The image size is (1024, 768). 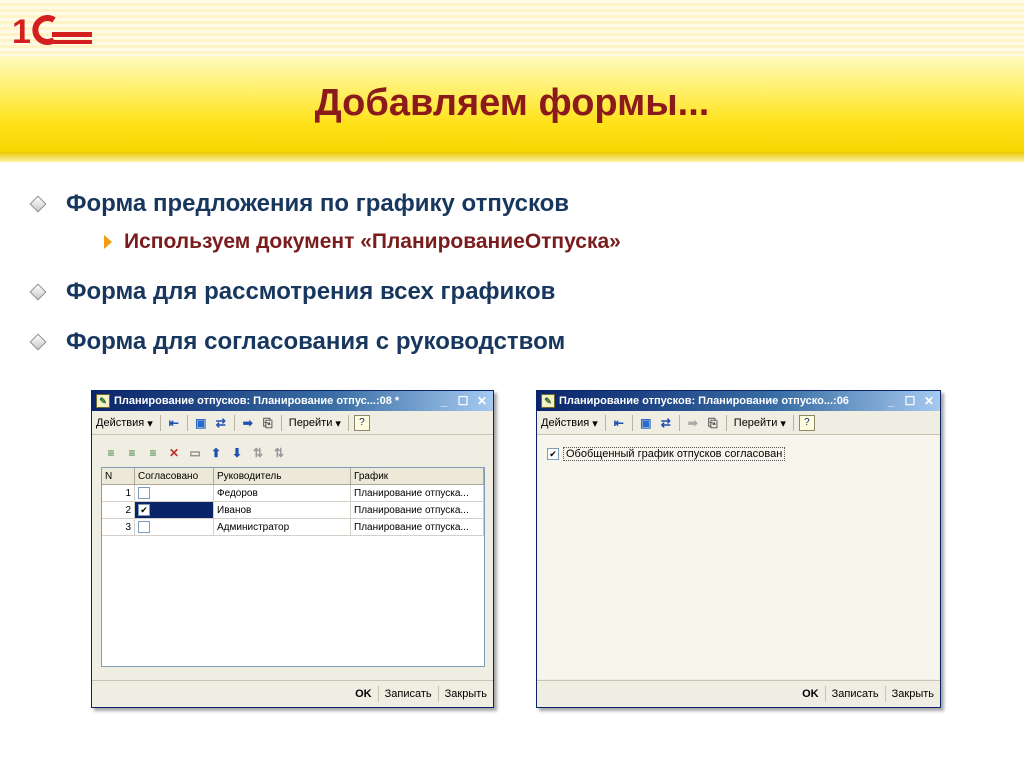 I want to click on edit-row-icon: ≡, so click(x=153, y=453).